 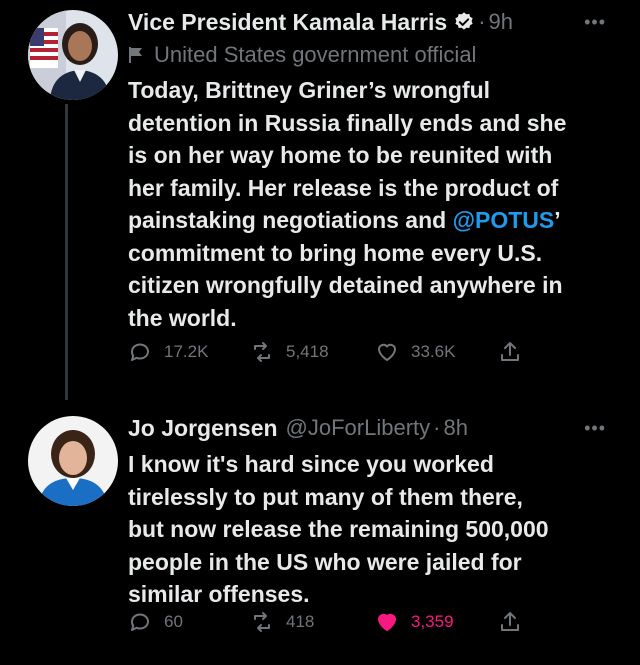 I want to click on flag-icon, so click(x=135, y=55).